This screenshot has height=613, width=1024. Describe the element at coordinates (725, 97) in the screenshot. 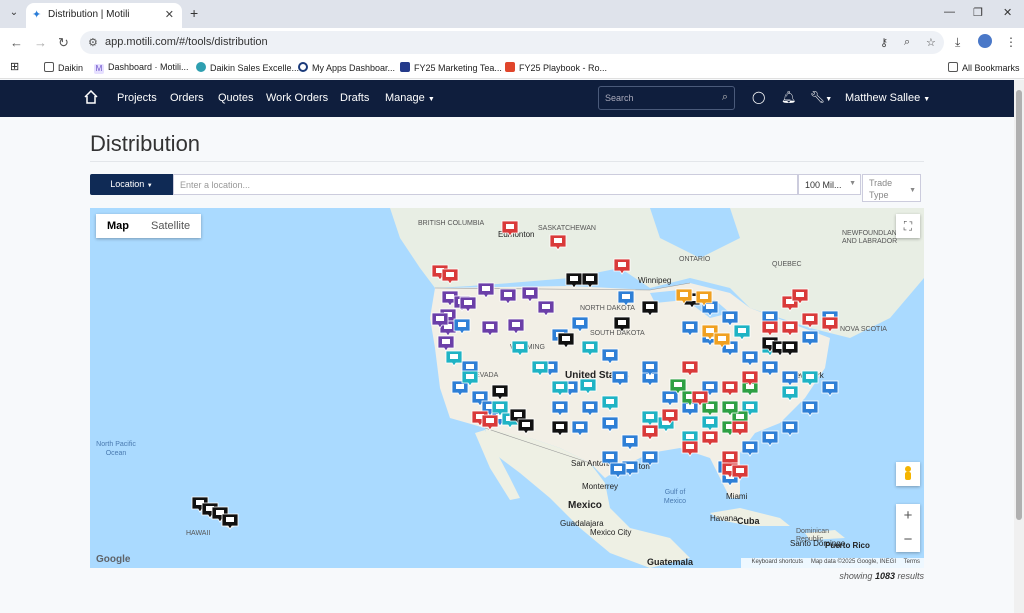

I see `search-icon: ⌕` at that location.